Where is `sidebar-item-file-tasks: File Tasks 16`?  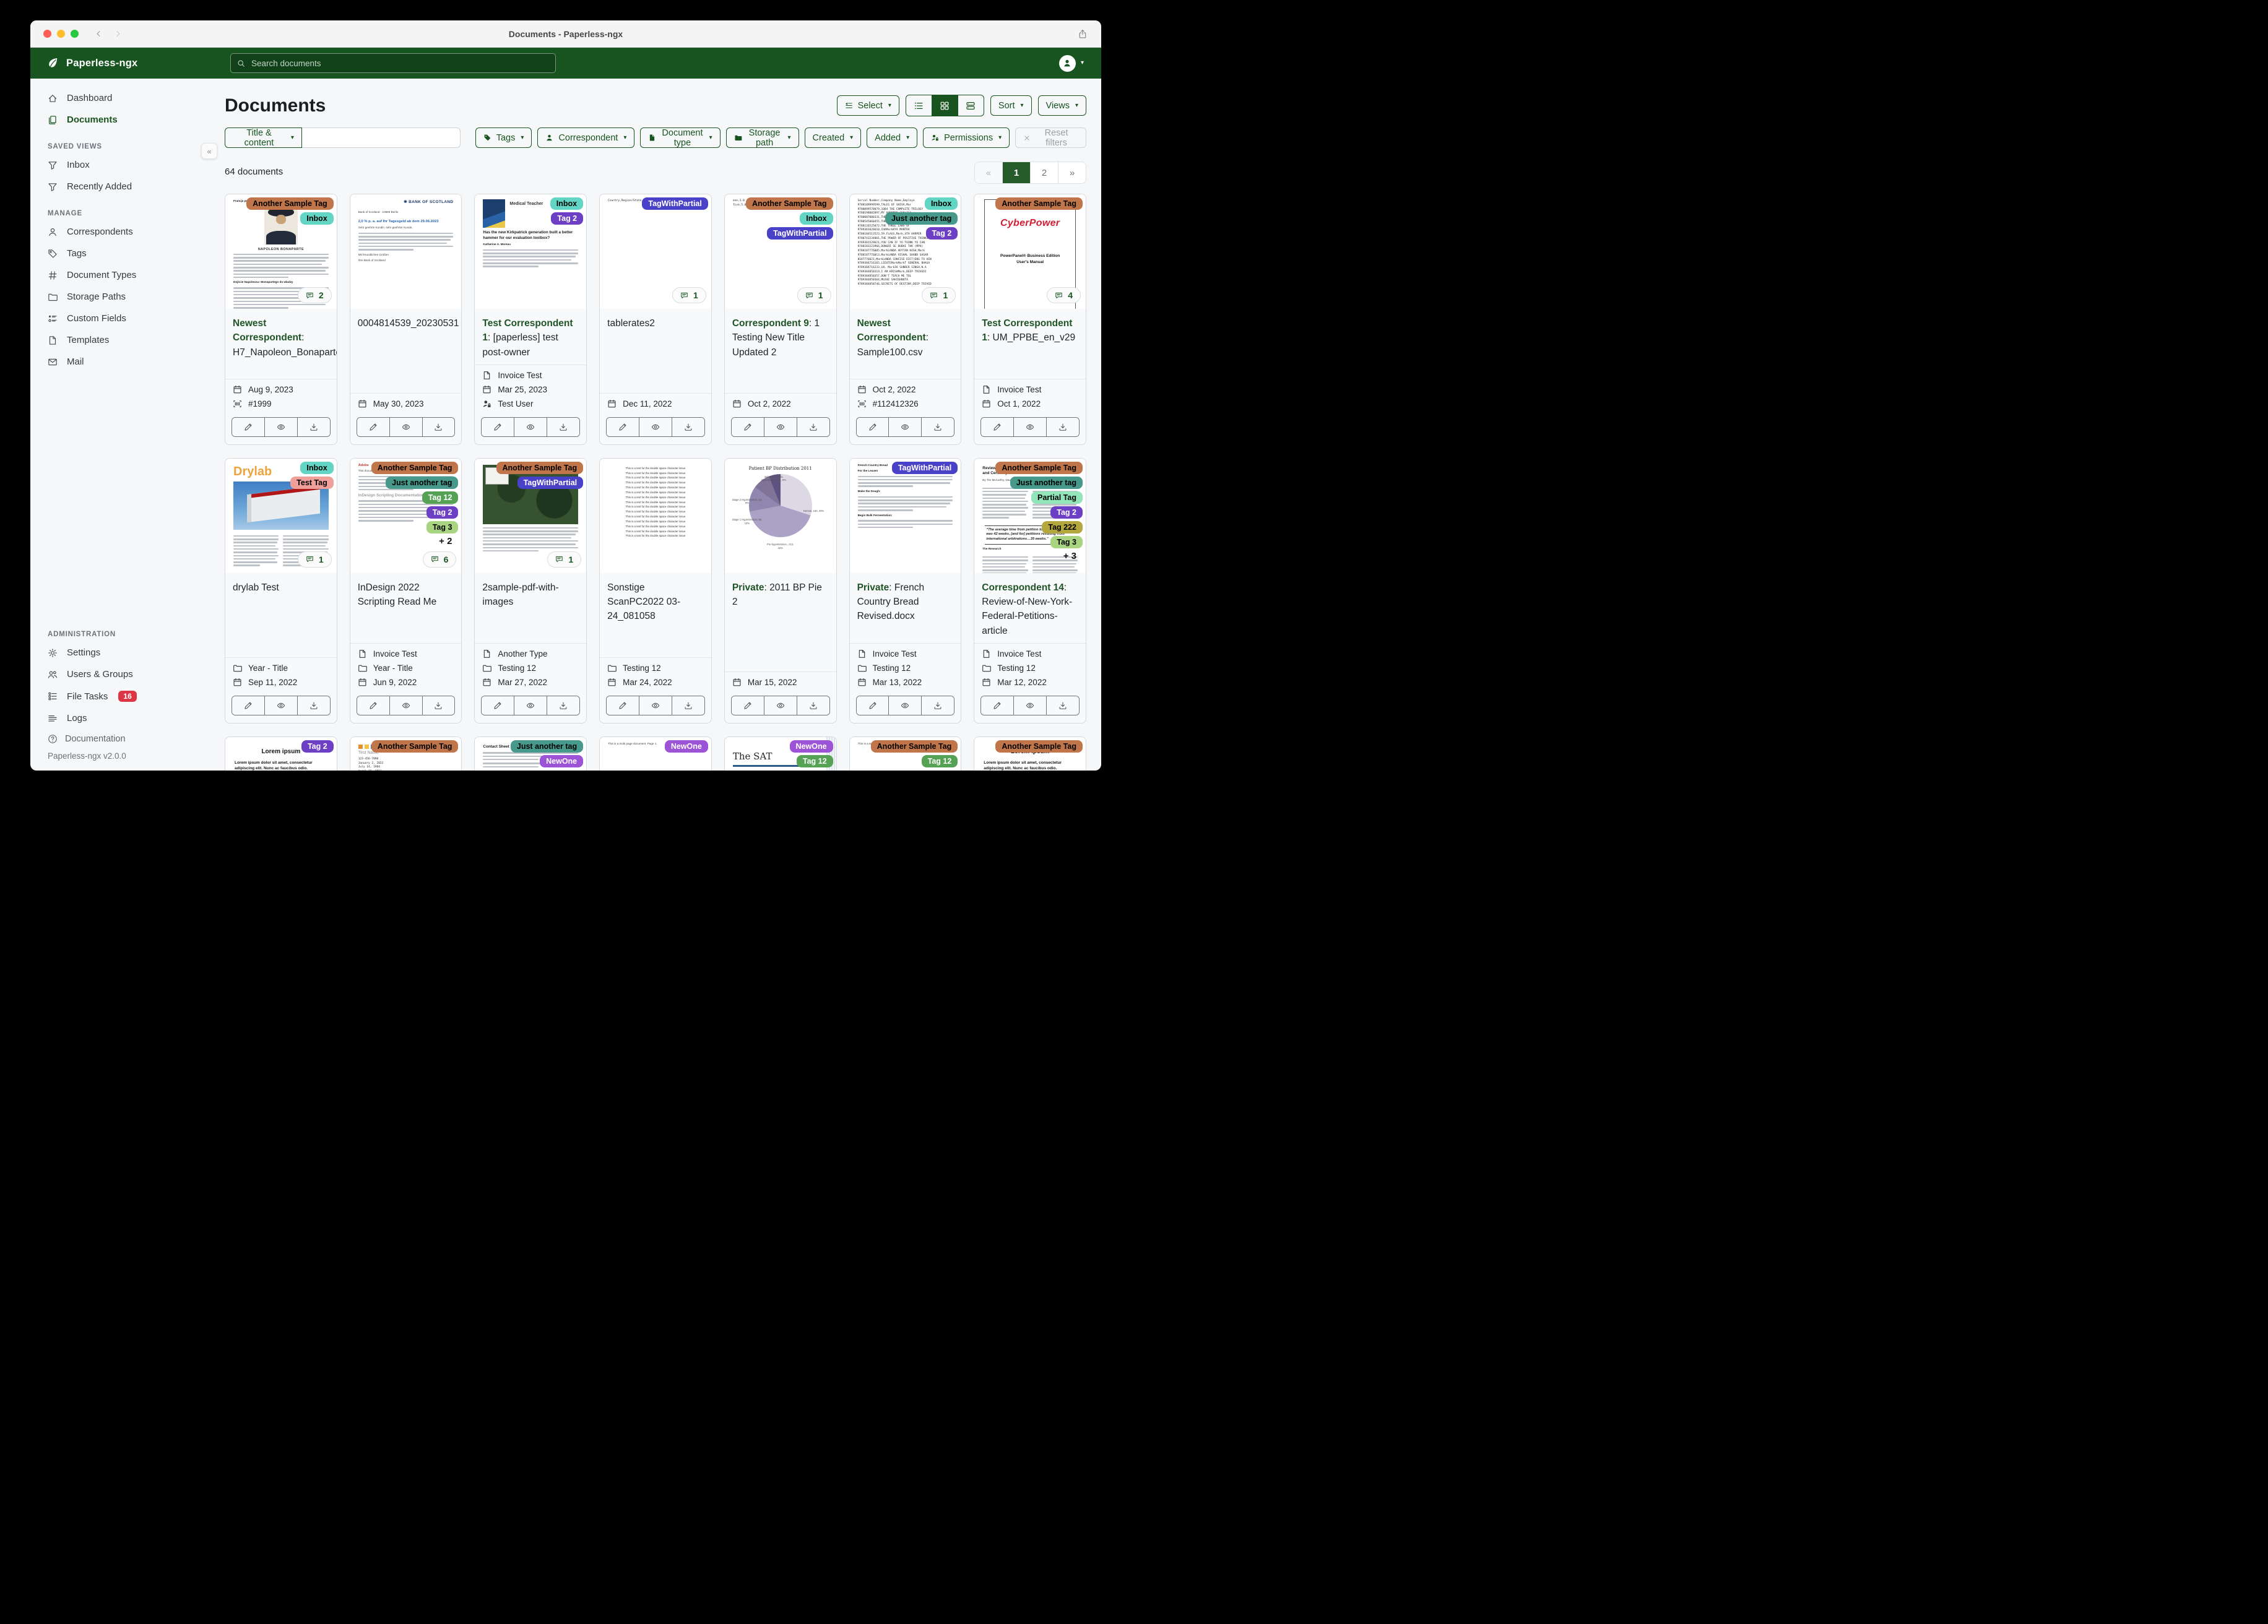 sidebar-item-file-tasks: File Tasks 16 is located at coordinates (120, 696).